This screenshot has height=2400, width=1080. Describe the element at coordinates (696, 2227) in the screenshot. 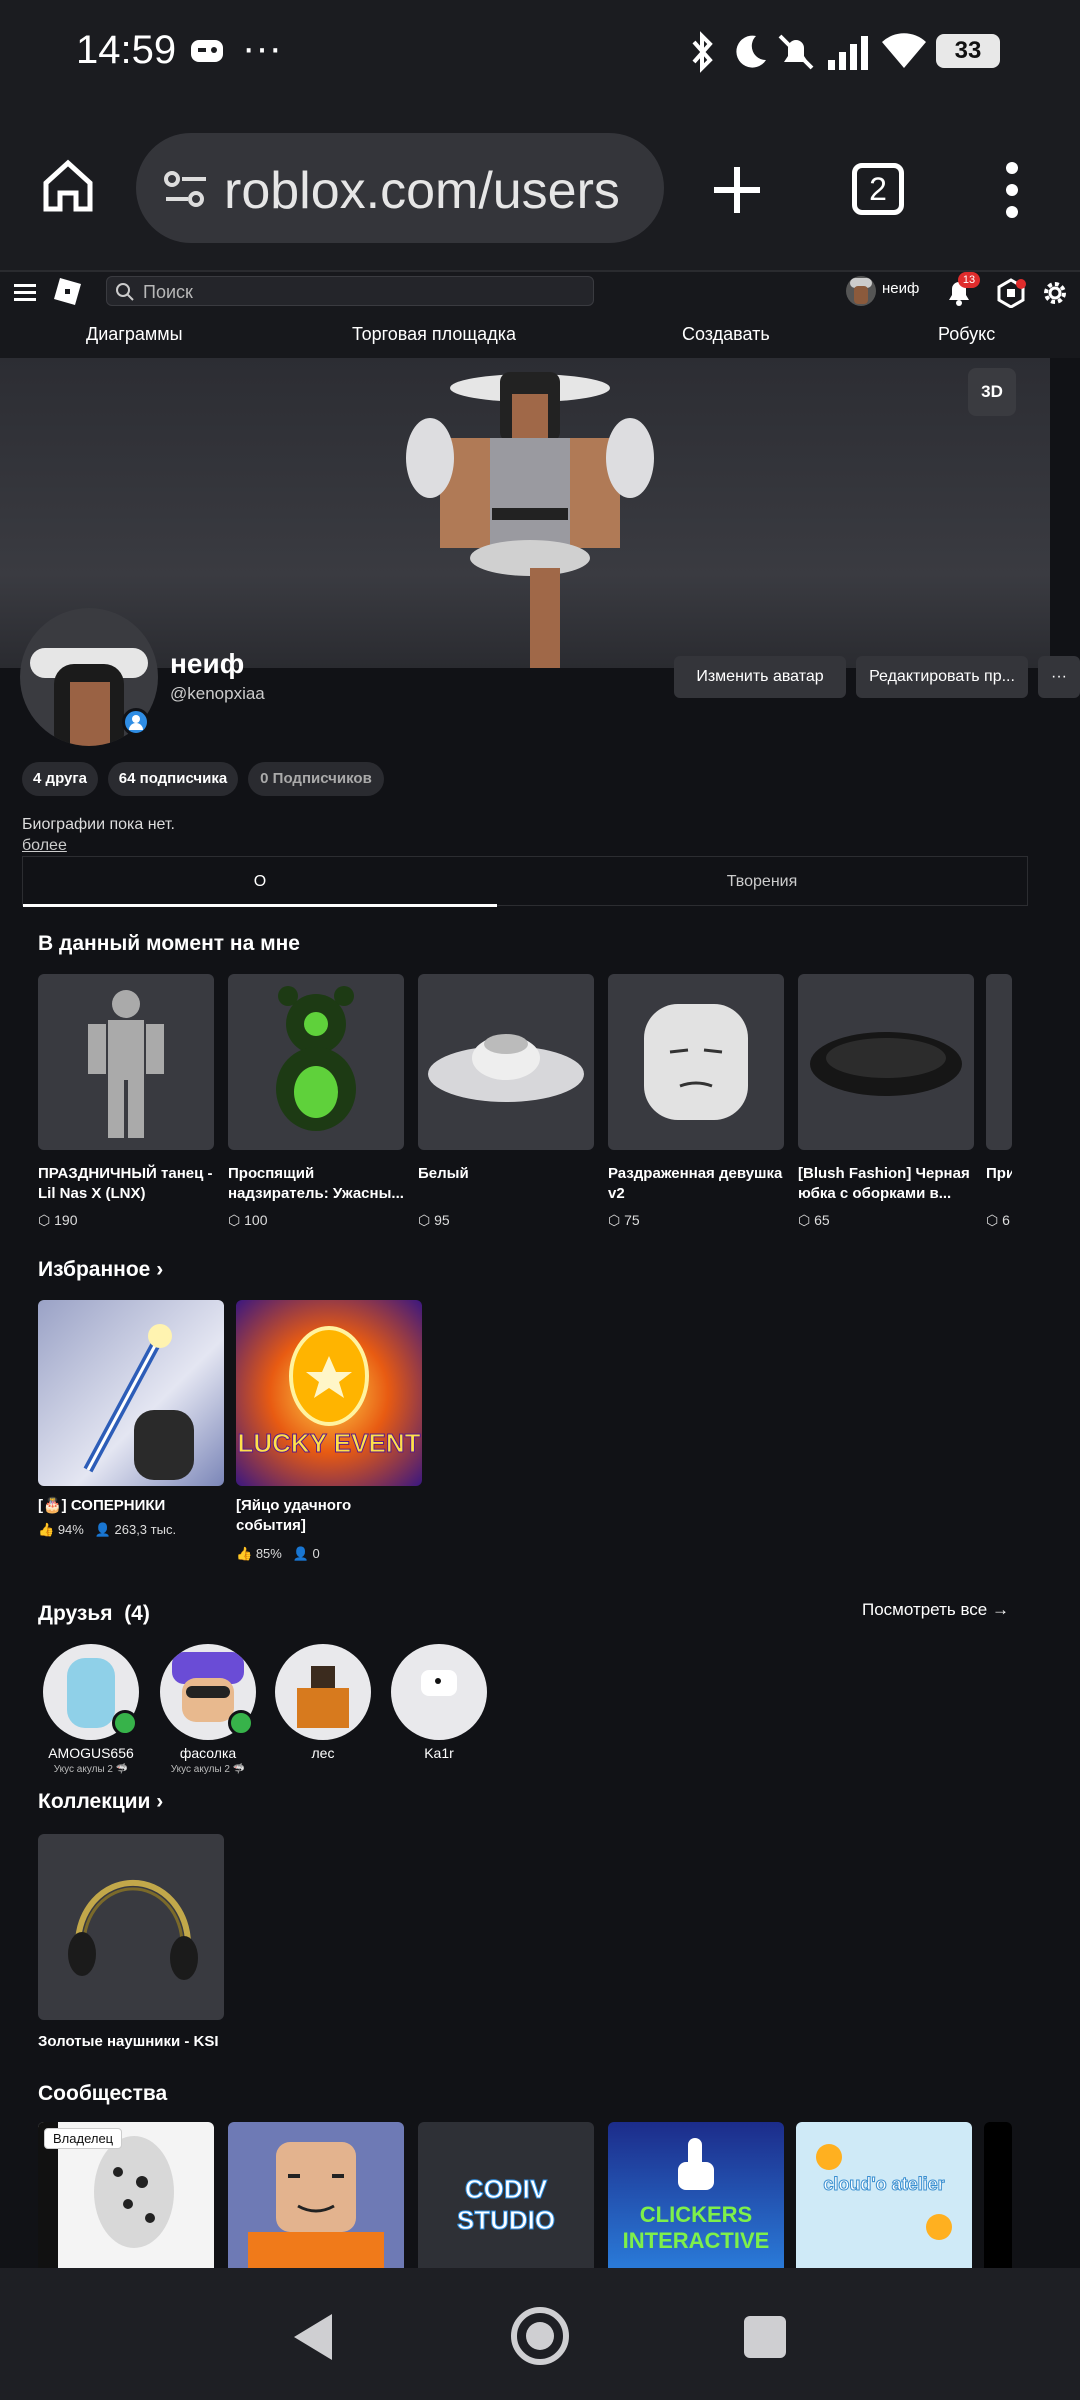

I see `community-logo-text: CLICKERS INTERACTIVE` at that location.